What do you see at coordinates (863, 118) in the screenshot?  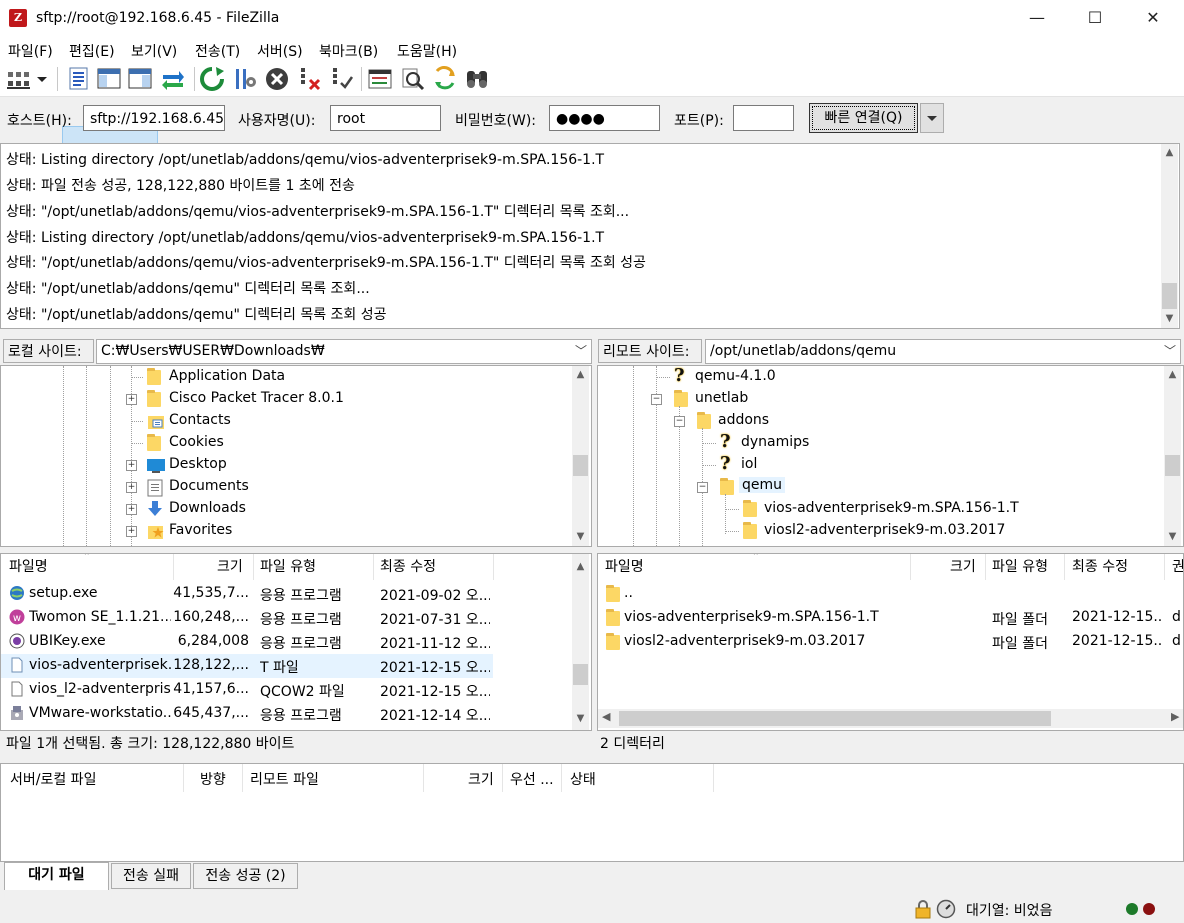 I see `quickconnect-button: 빠른 연결(Q)` at bounding box center [863, 118].